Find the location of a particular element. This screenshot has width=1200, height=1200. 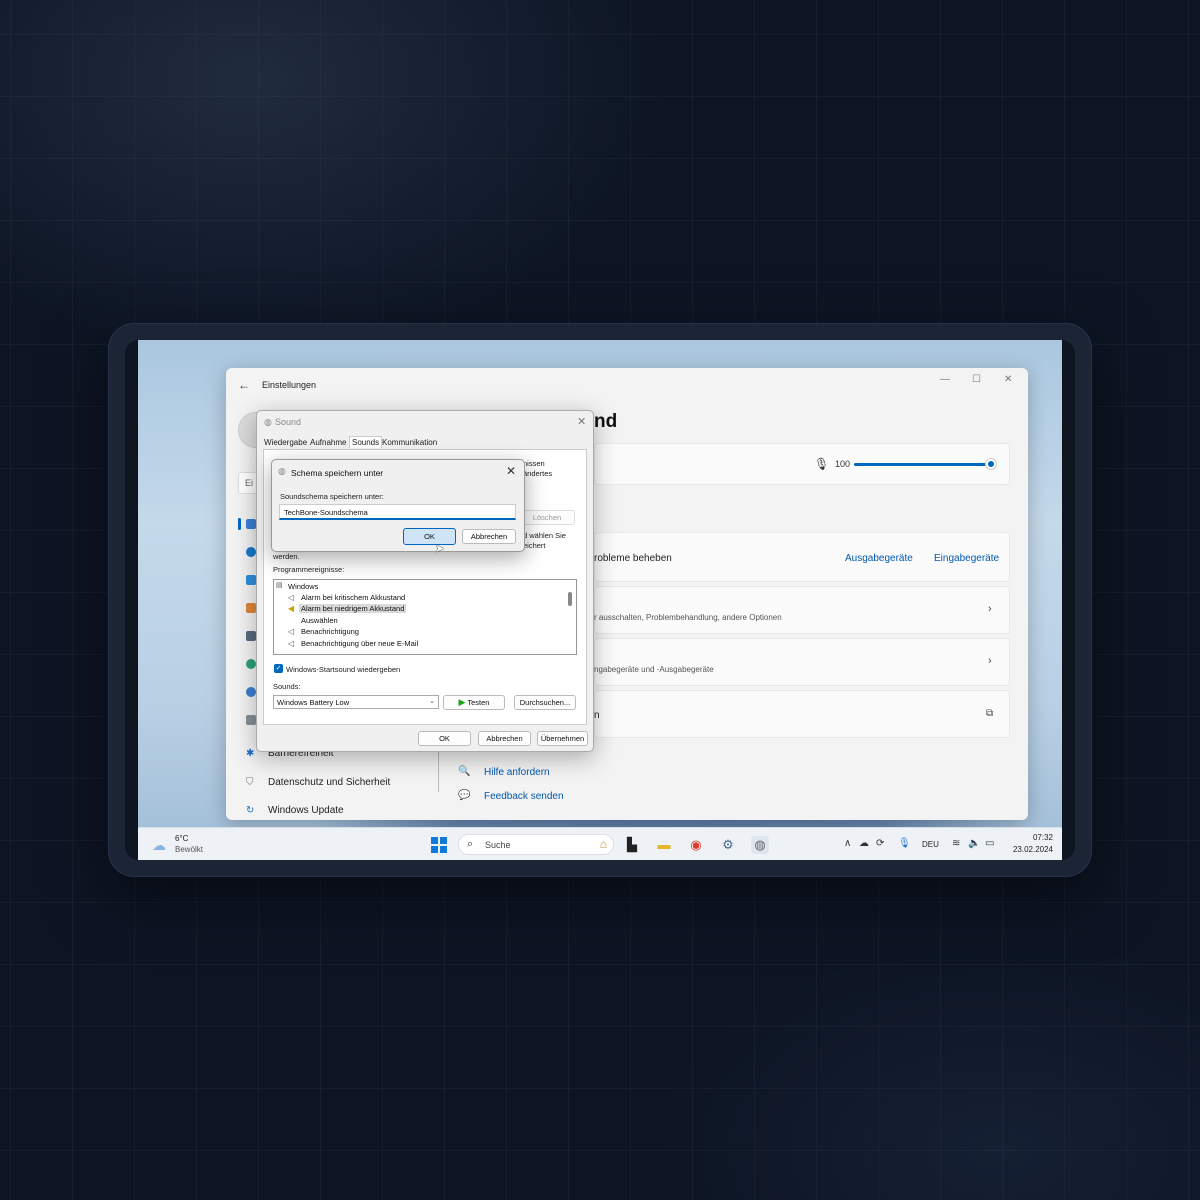

feedback-link: Feedback senden is located at coordinates (524, 796).